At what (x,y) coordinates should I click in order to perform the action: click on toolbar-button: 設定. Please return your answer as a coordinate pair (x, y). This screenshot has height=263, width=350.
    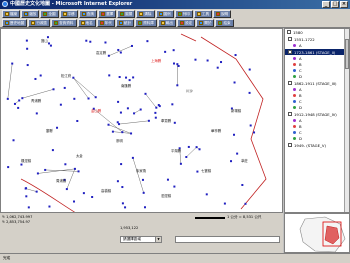
    Looking at the image, I should click on (186, 23).